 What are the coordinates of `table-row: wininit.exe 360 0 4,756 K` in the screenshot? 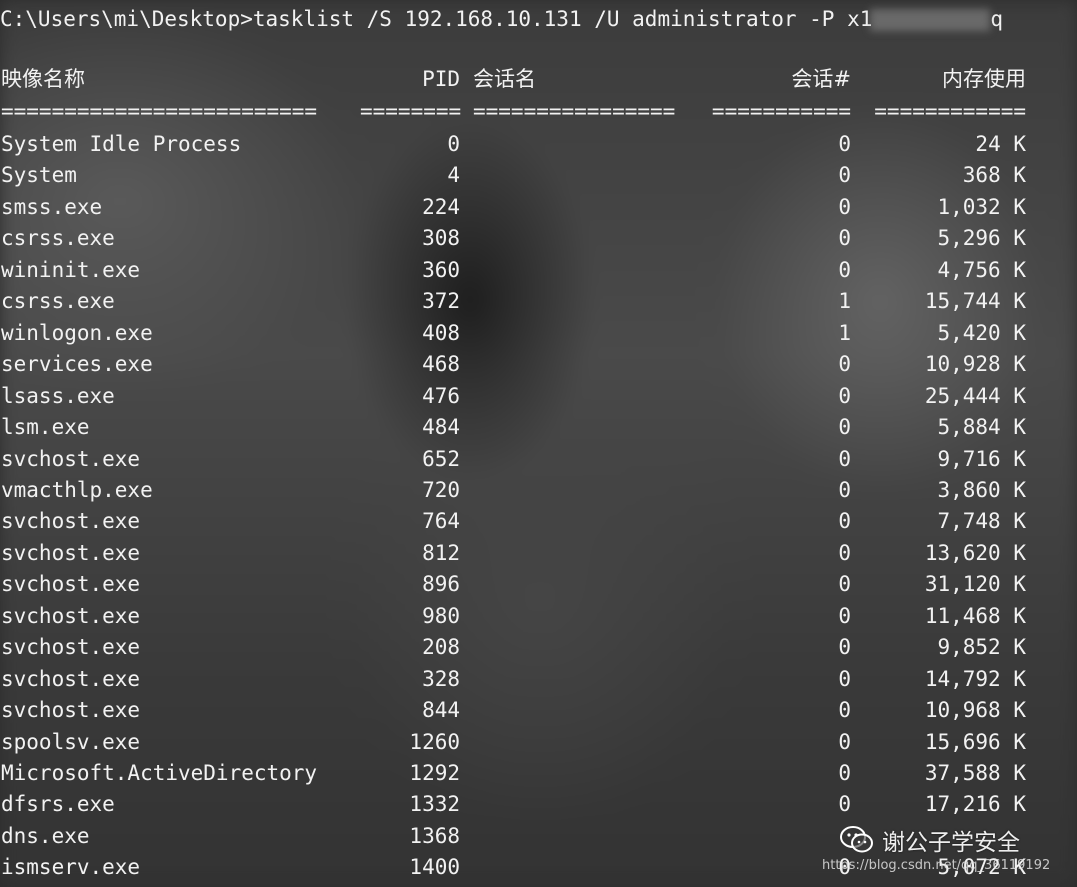 It's located at (538, 270).